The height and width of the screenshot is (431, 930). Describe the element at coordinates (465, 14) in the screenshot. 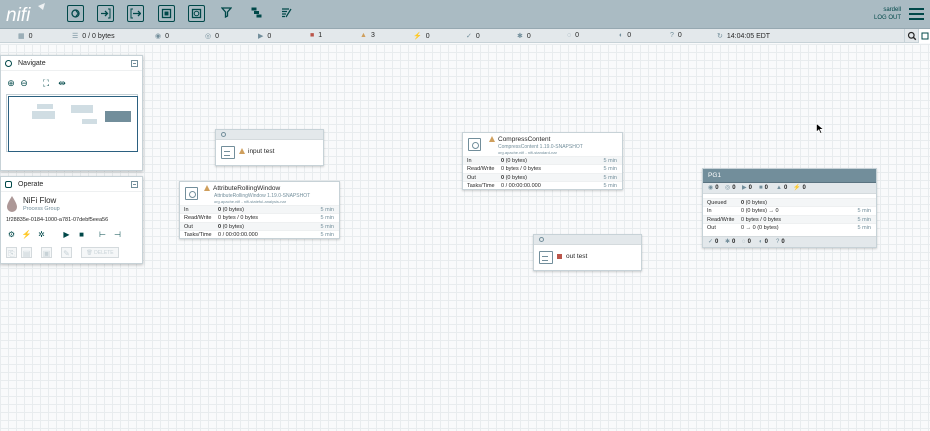

I see `top-toolbar: nifi sardell LOG OUT` at that location.